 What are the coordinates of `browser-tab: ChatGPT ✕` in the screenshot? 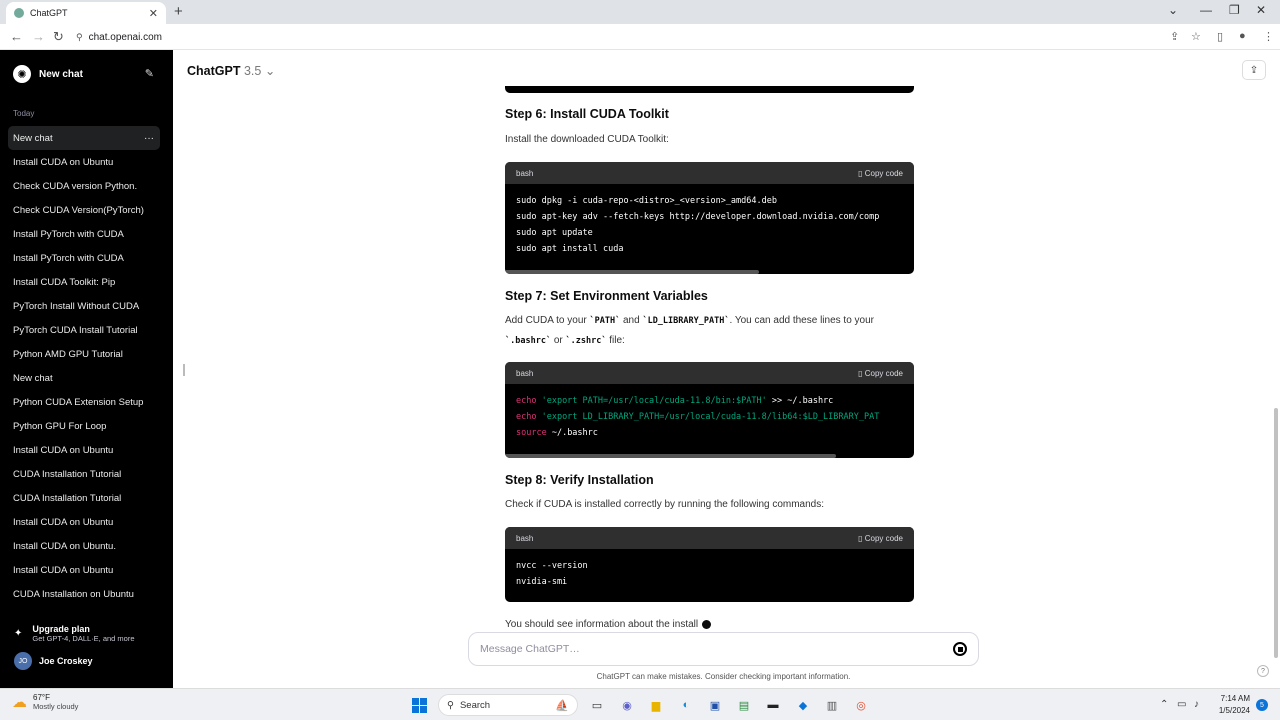 It's located at (86, 13).